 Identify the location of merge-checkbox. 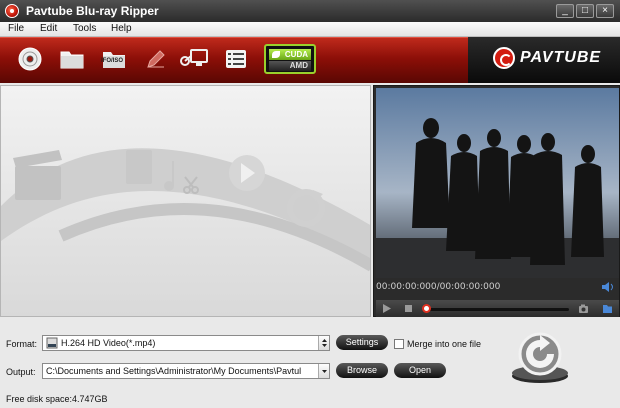
(399, 344).